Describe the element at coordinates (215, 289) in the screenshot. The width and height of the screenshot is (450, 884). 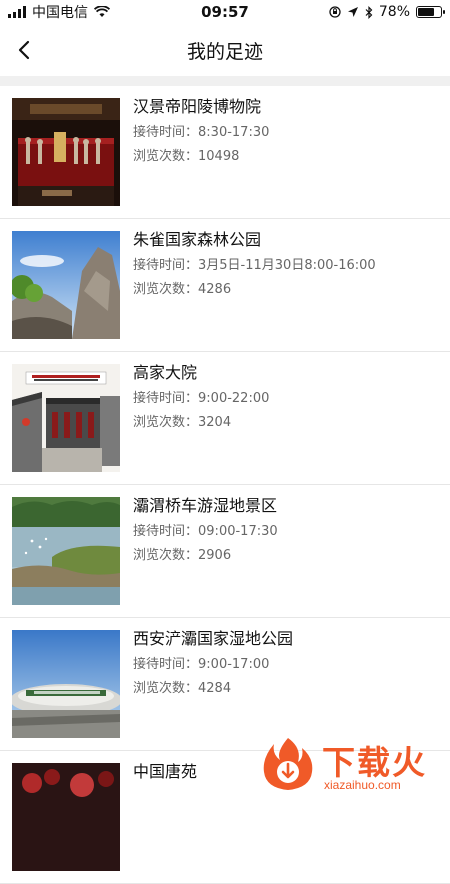
I see `view-count: 4286` at that location.